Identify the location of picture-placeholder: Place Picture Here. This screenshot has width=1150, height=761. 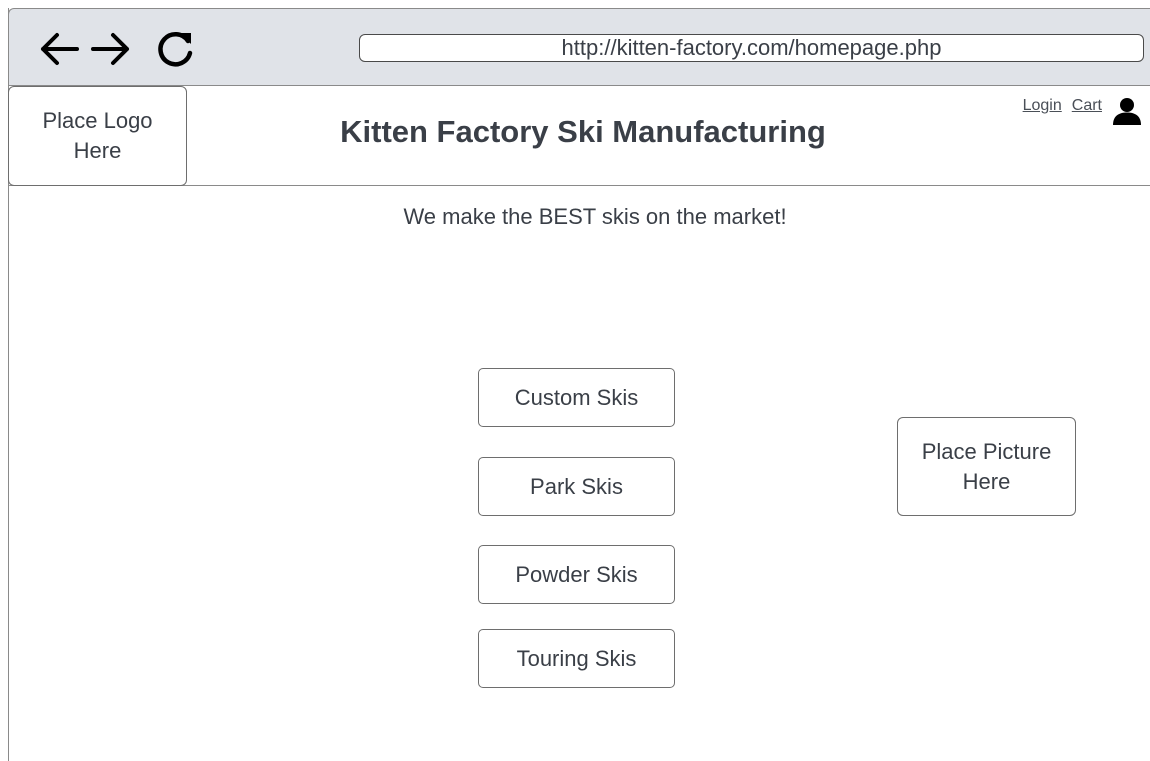
(986, 466).